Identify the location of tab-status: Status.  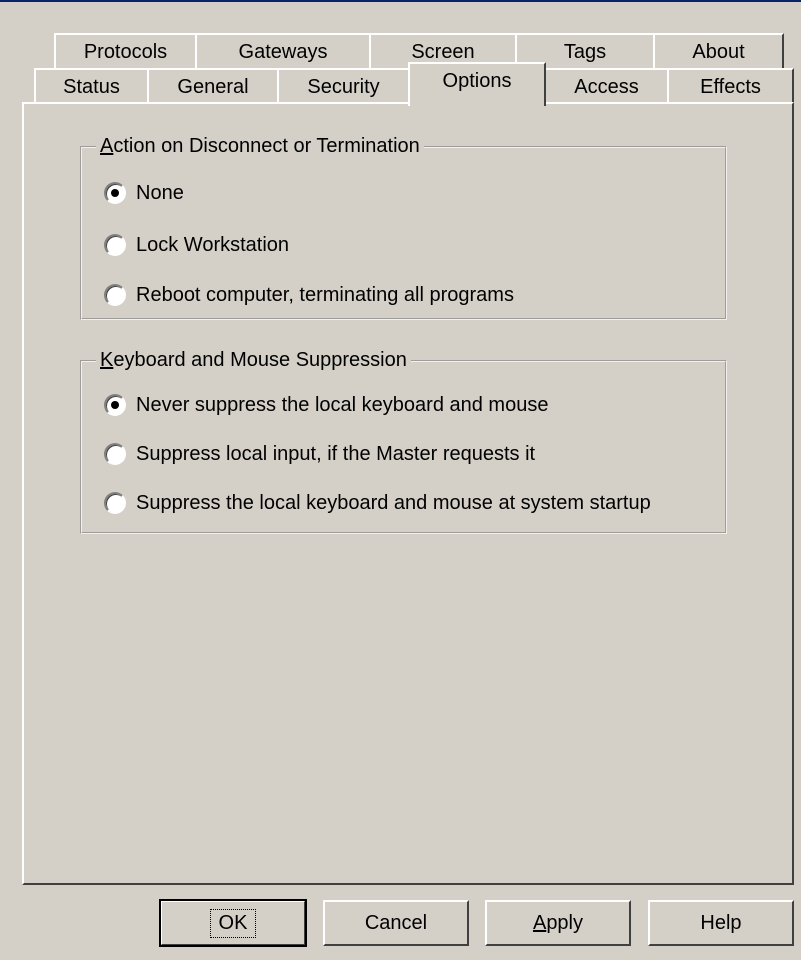
(91, 86).